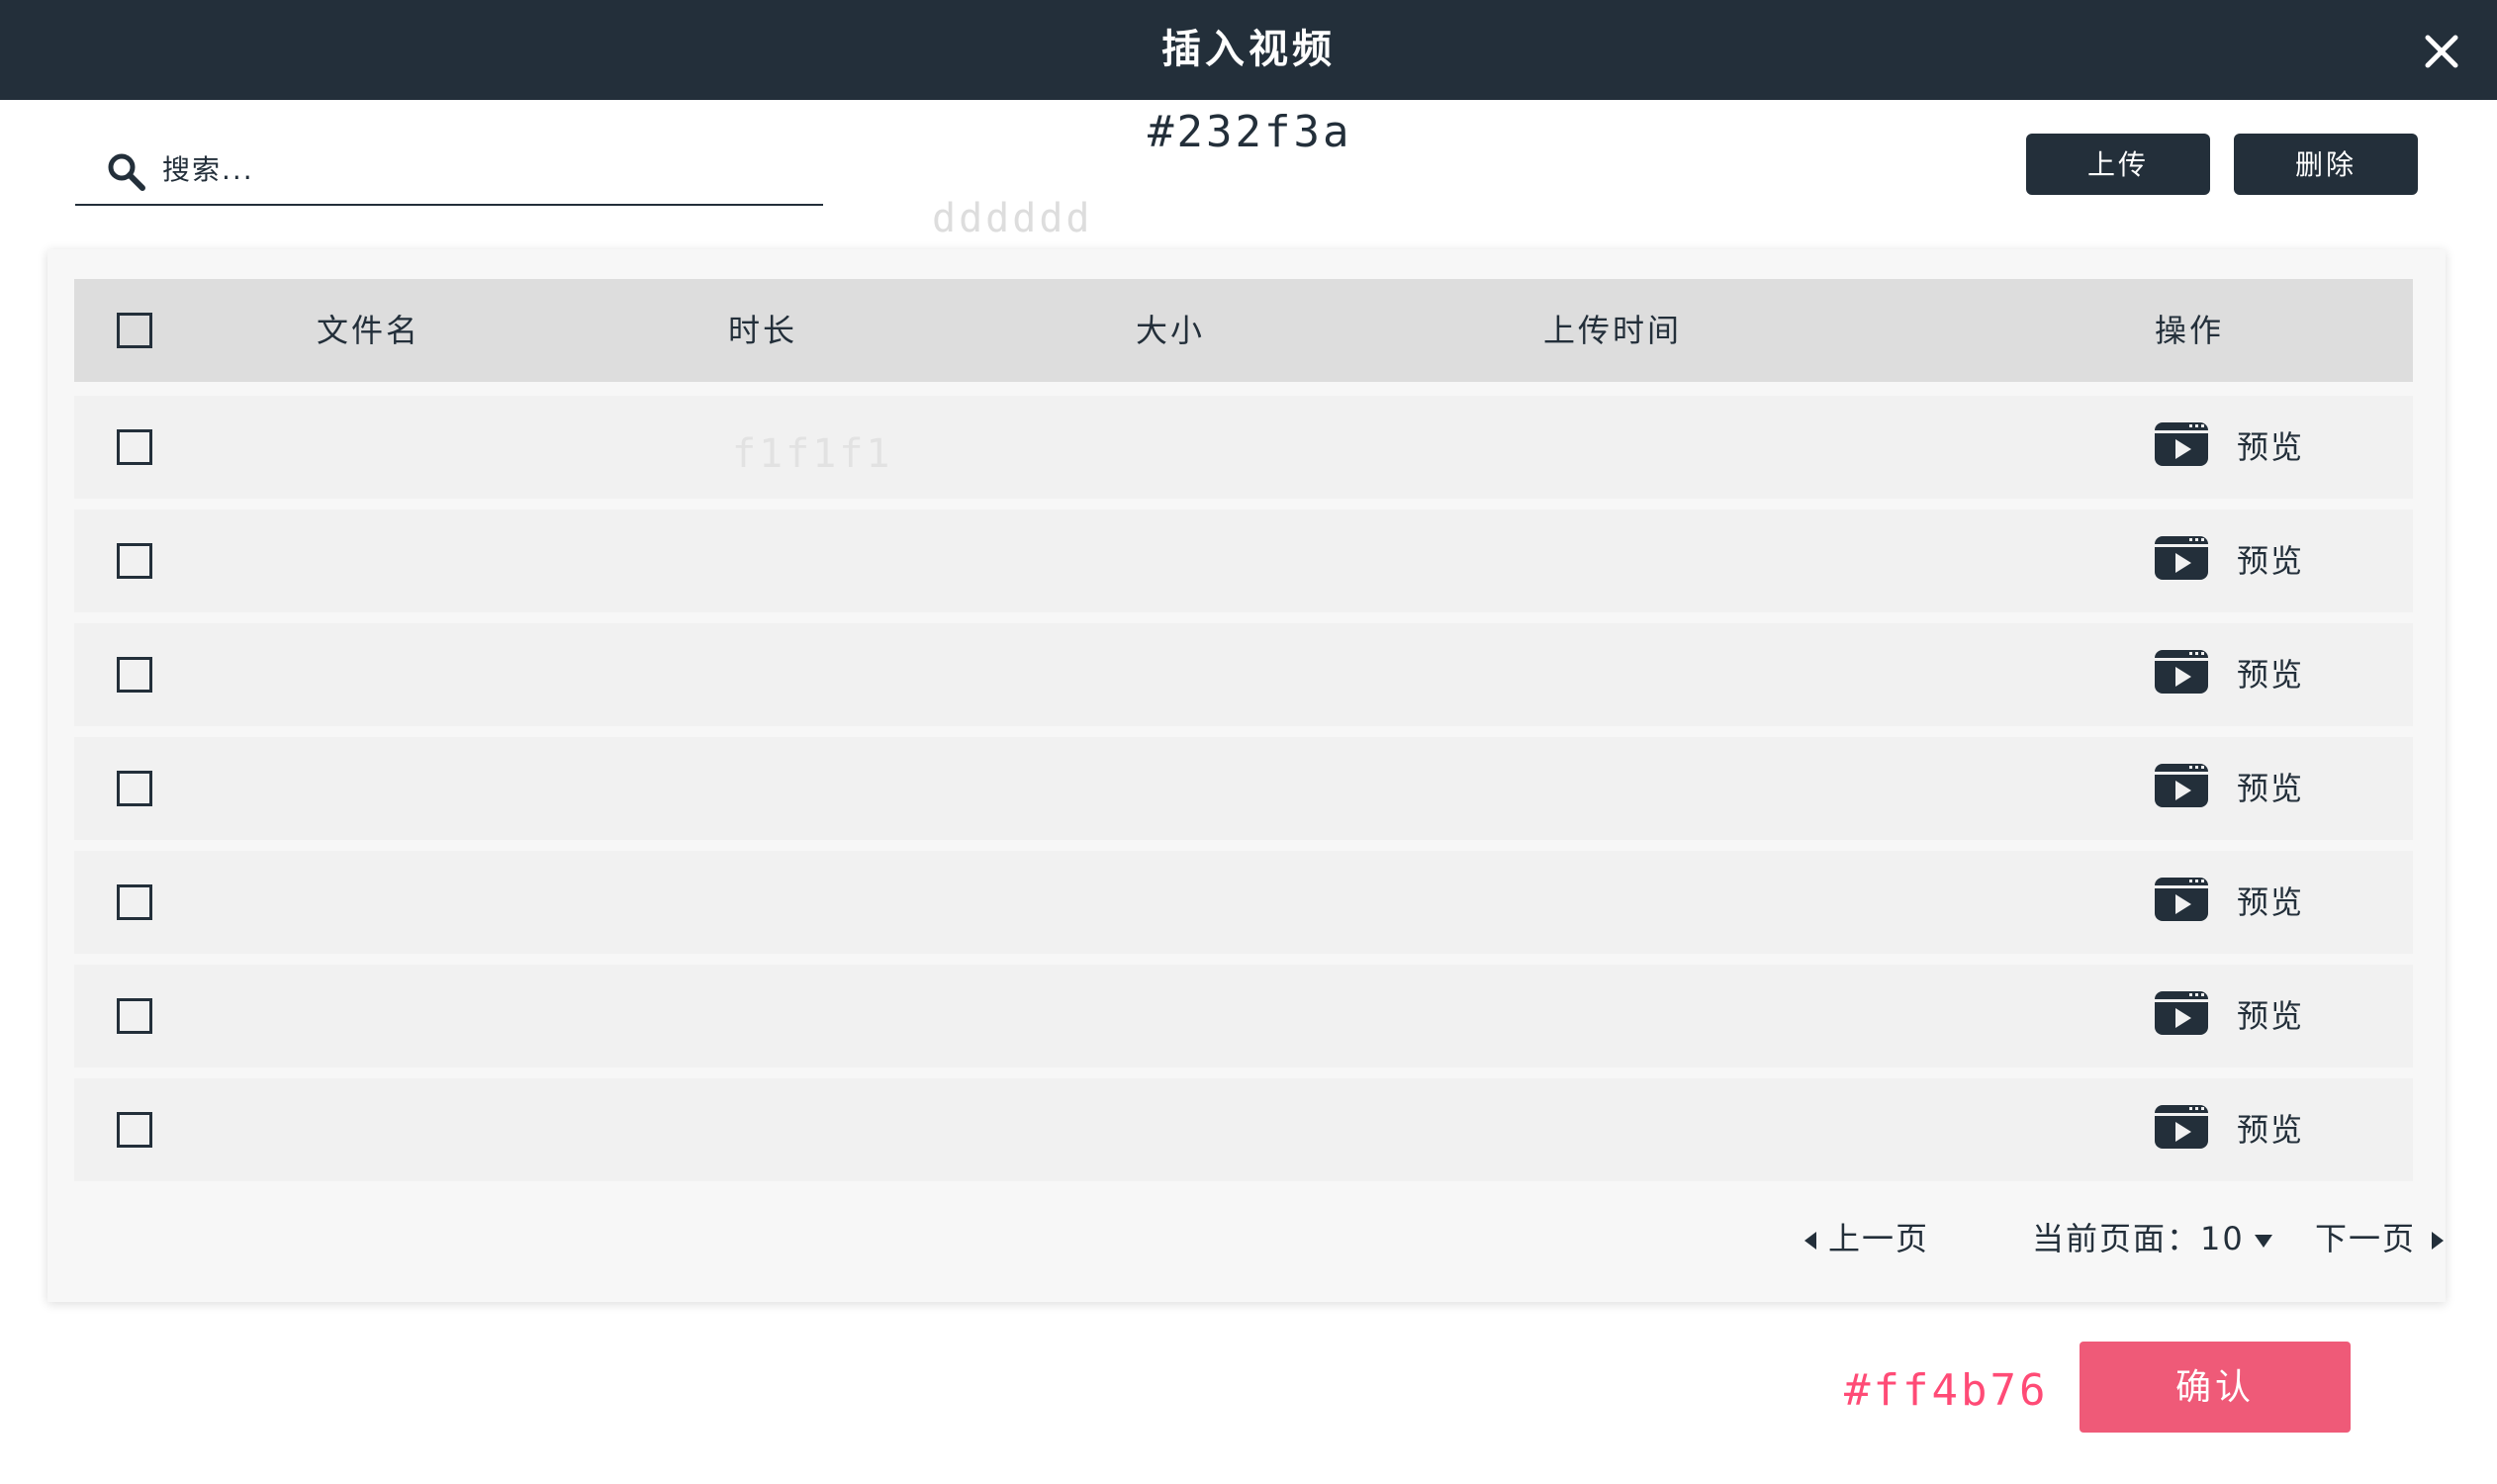 The height and width of the screenshot is (1484, 2497). What do you see at coordinates (1171, 330) in the screenshot?
I see `column-header-size: 大小` at bounding box center [1171, 330].